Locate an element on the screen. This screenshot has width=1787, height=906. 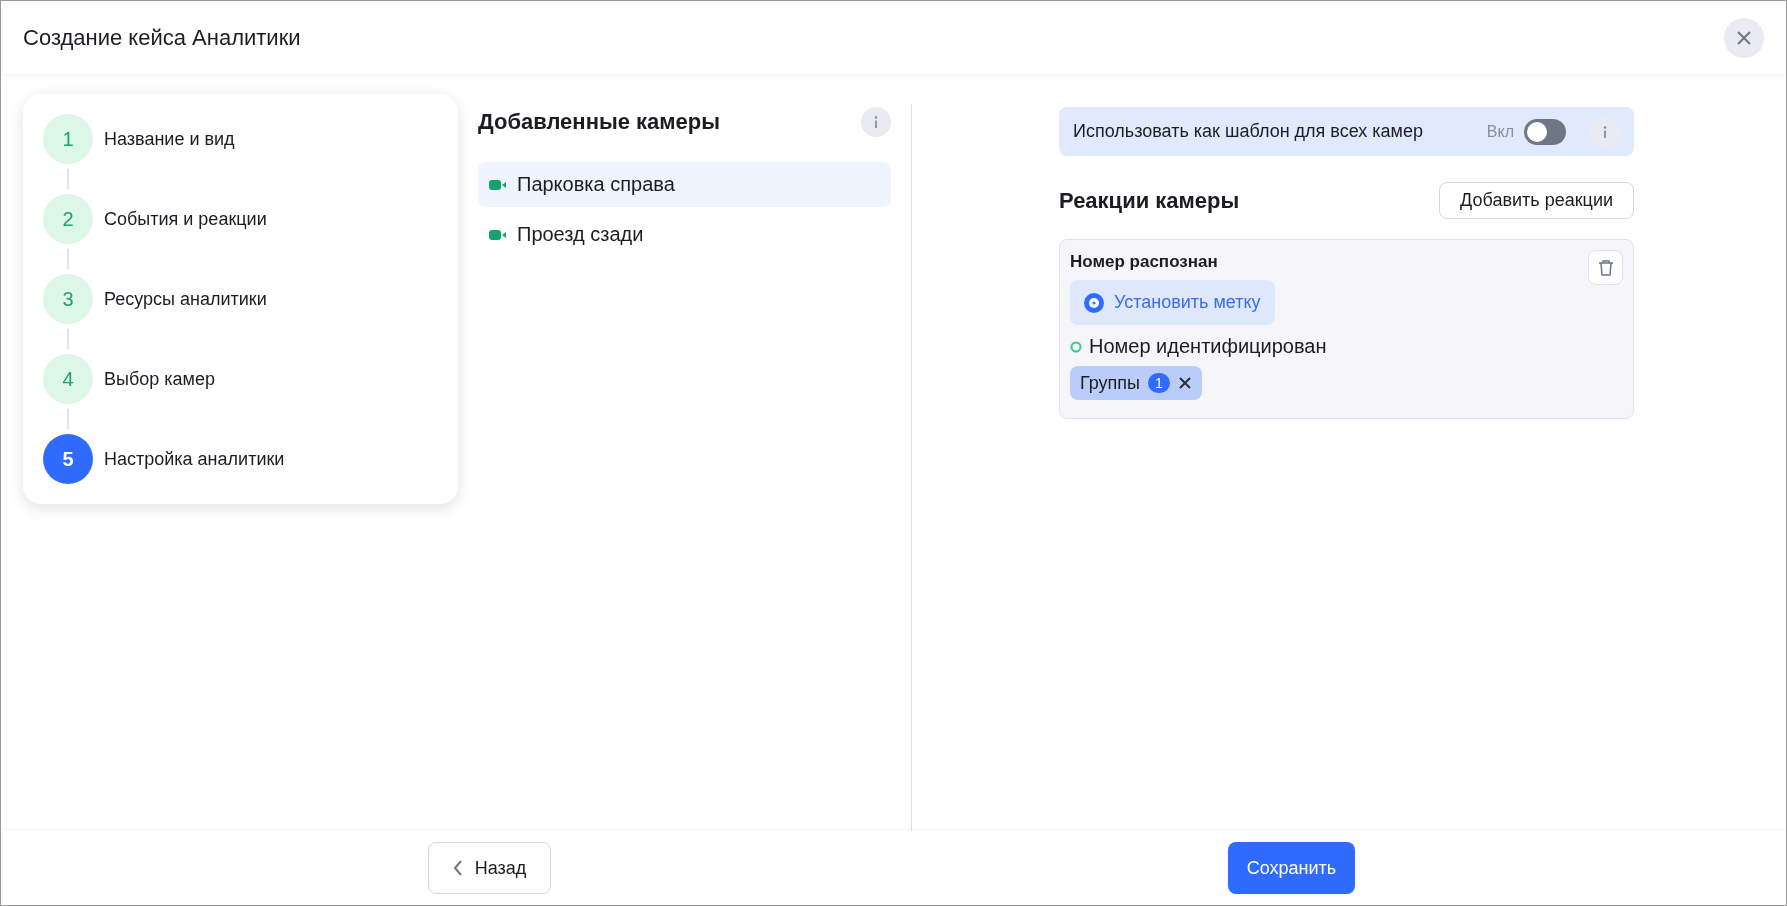
step-number: 1 is located at coordinates (68, 139).